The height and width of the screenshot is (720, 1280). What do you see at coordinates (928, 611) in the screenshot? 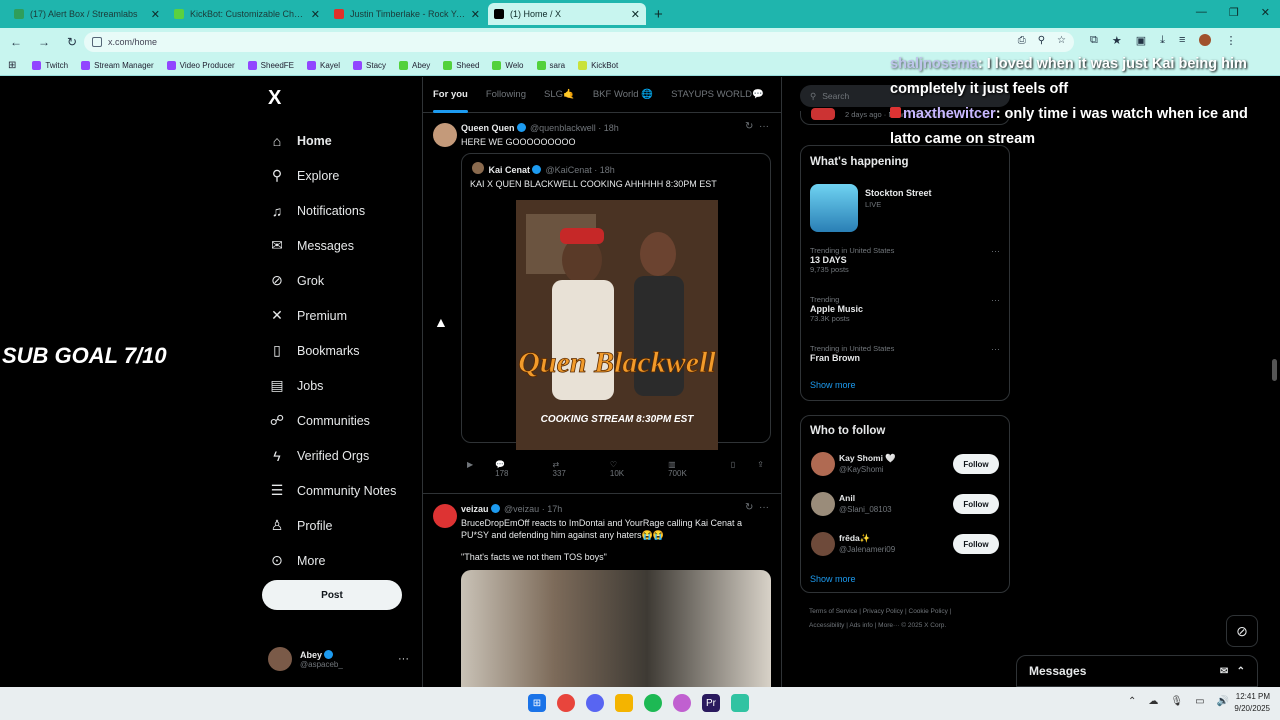
I see `footer-link: Cookie Policy` at bounding box center [928, 611].